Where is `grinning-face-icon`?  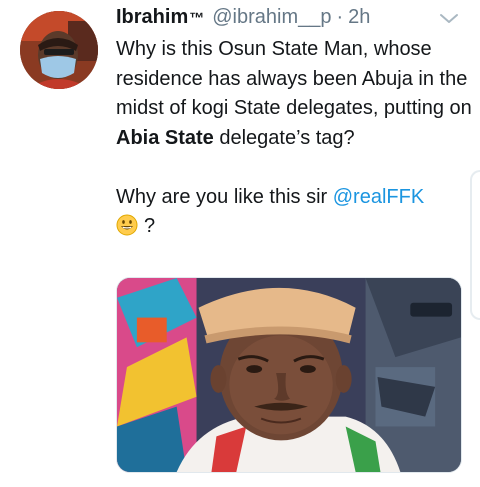 grinning-face-icon is located at coordinates (127, 225).